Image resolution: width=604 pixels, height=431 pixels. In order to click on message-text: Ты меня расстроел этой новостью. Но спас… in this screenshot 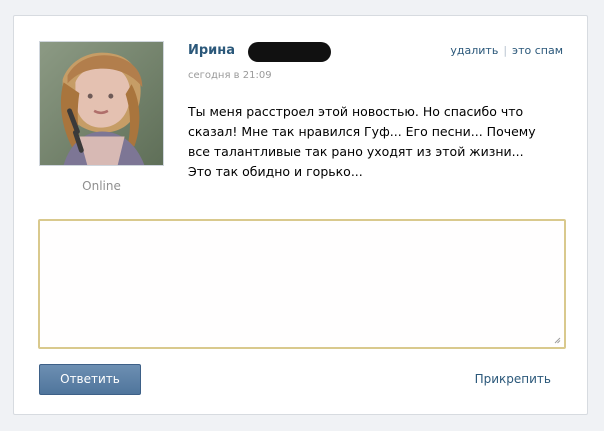, I will do `click(362, 141)`.